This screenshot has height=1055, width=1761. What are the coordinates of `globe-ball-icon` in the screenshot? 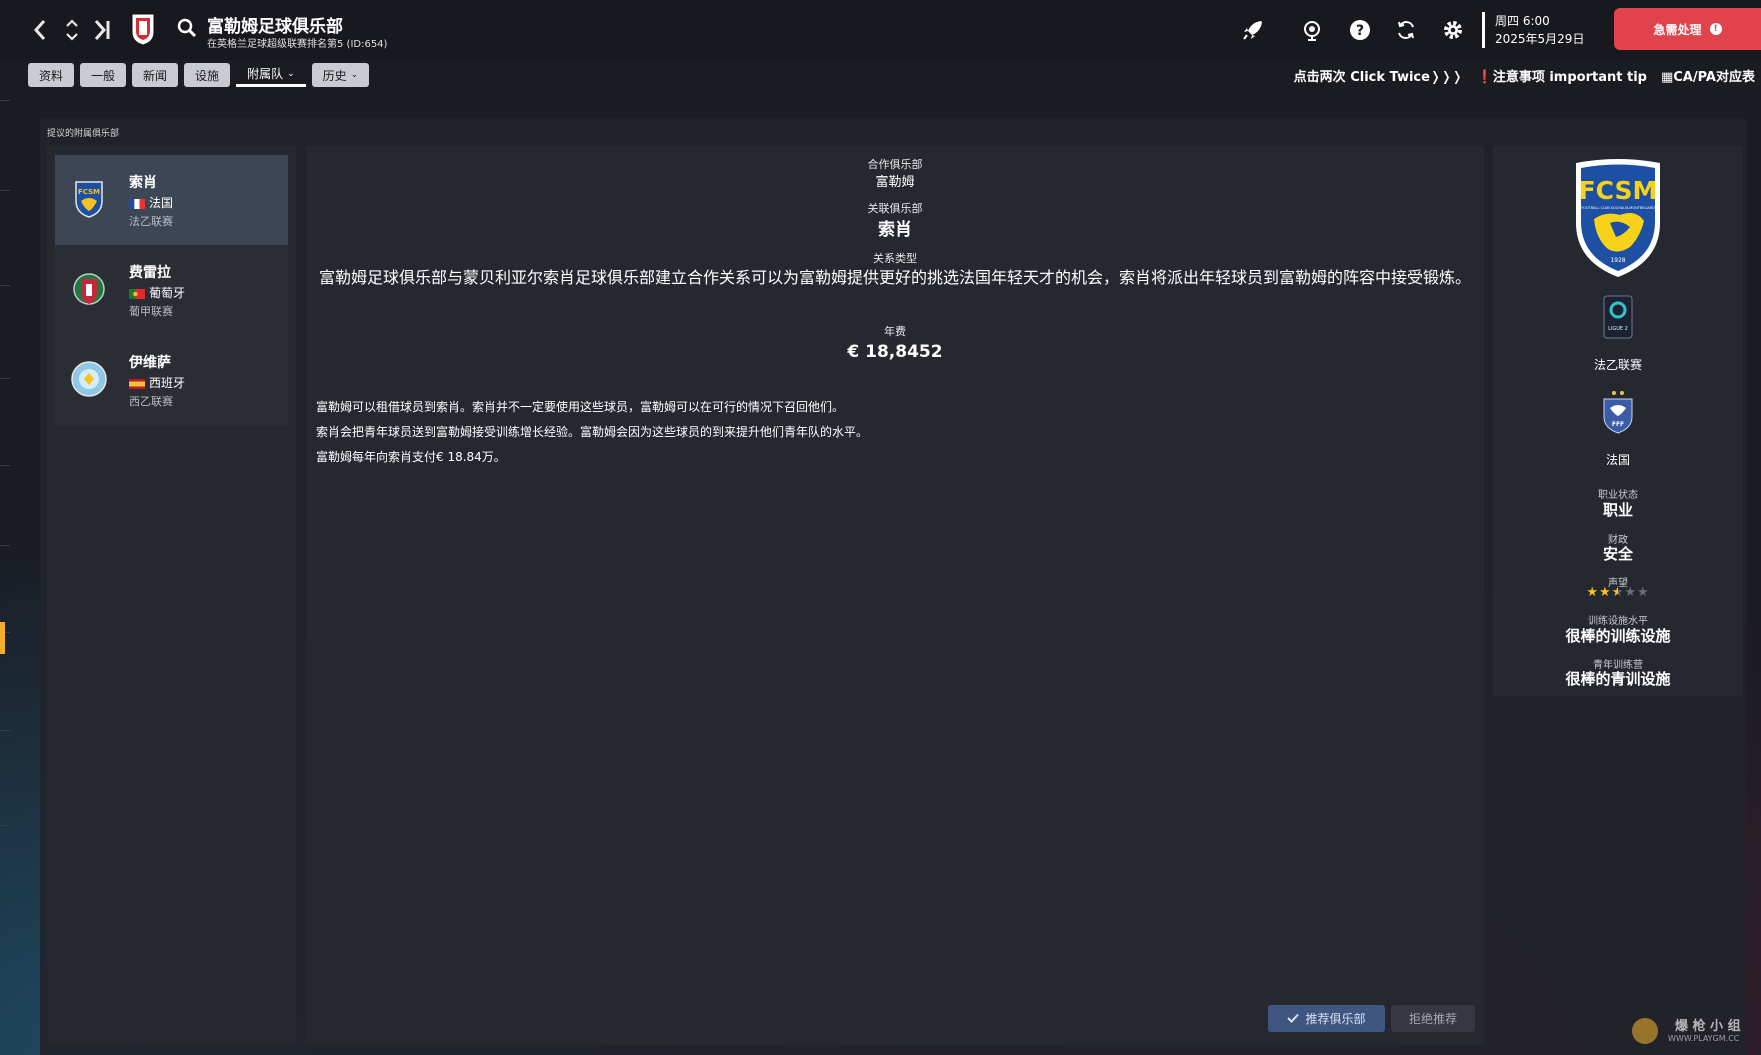 It's located at (1312, 30).